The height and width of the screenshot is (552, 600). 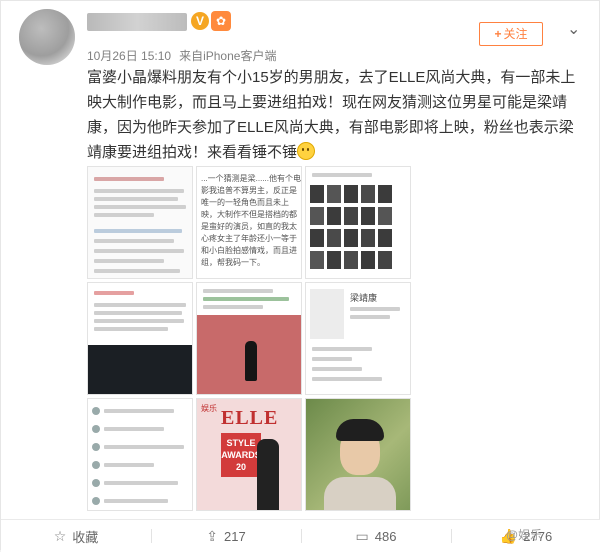 What do you see at coordinates (515, 34) in the screenshot?
I see `follow-label: 关注` at bounding box center [515, 34].